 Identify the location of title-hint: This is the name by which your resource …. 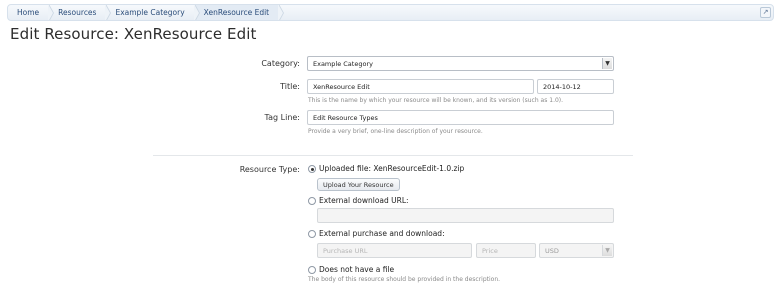
(436, 100).